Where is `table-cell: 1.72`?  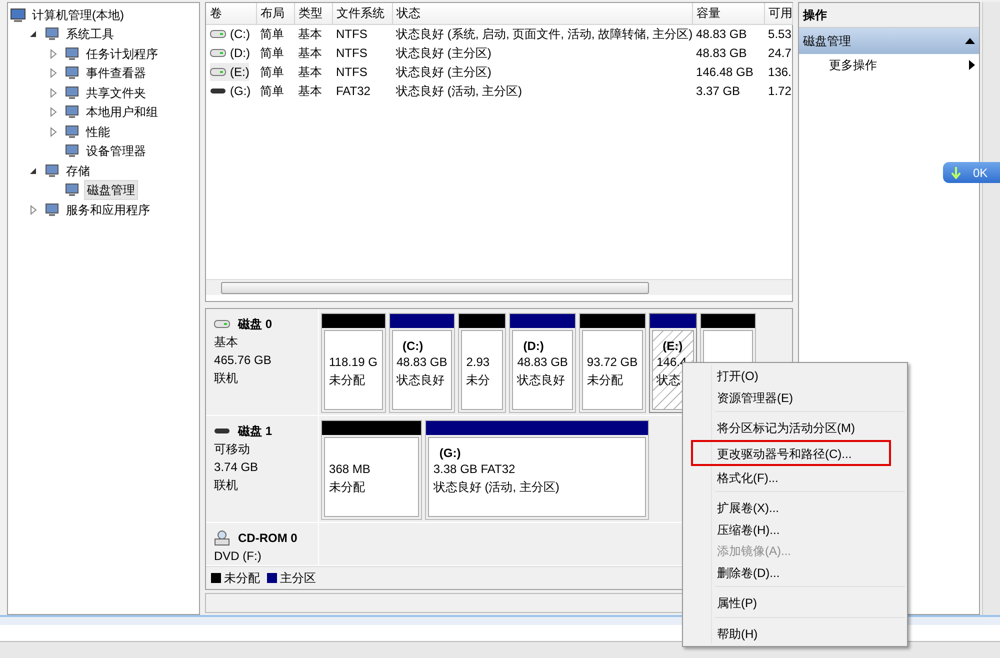
table-cell: 1.72 is located at coordinates (780, 91).